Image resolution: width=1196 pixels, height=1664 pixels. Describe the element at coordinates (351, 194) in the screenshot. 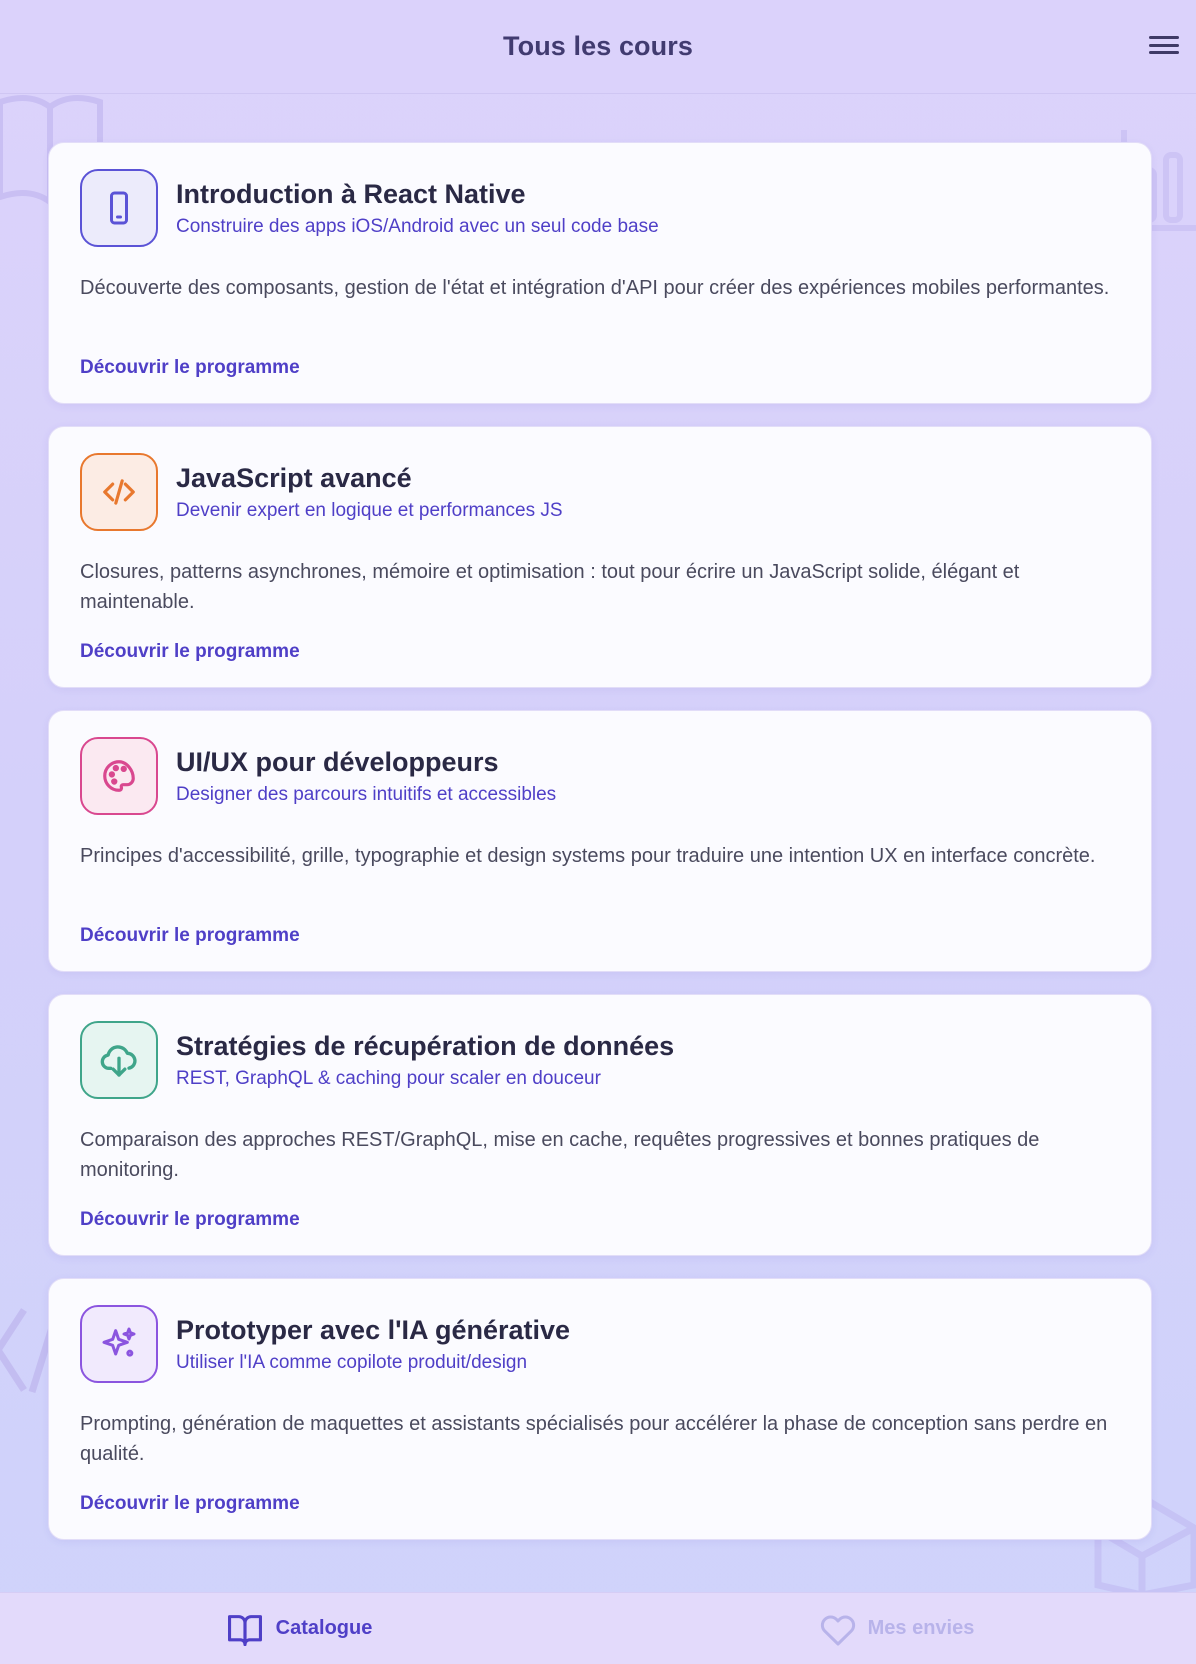

I see `course-title: Introduction à React Native` at that location.